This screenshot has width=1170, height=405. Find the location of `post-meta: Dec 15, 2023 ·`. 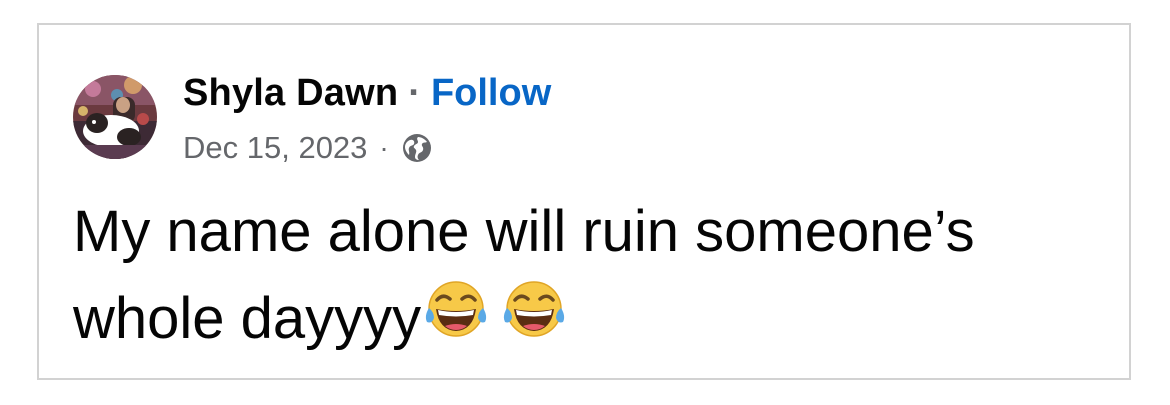

post-meta: Dec 15, 2023 · is located at coordinates (308, 148).